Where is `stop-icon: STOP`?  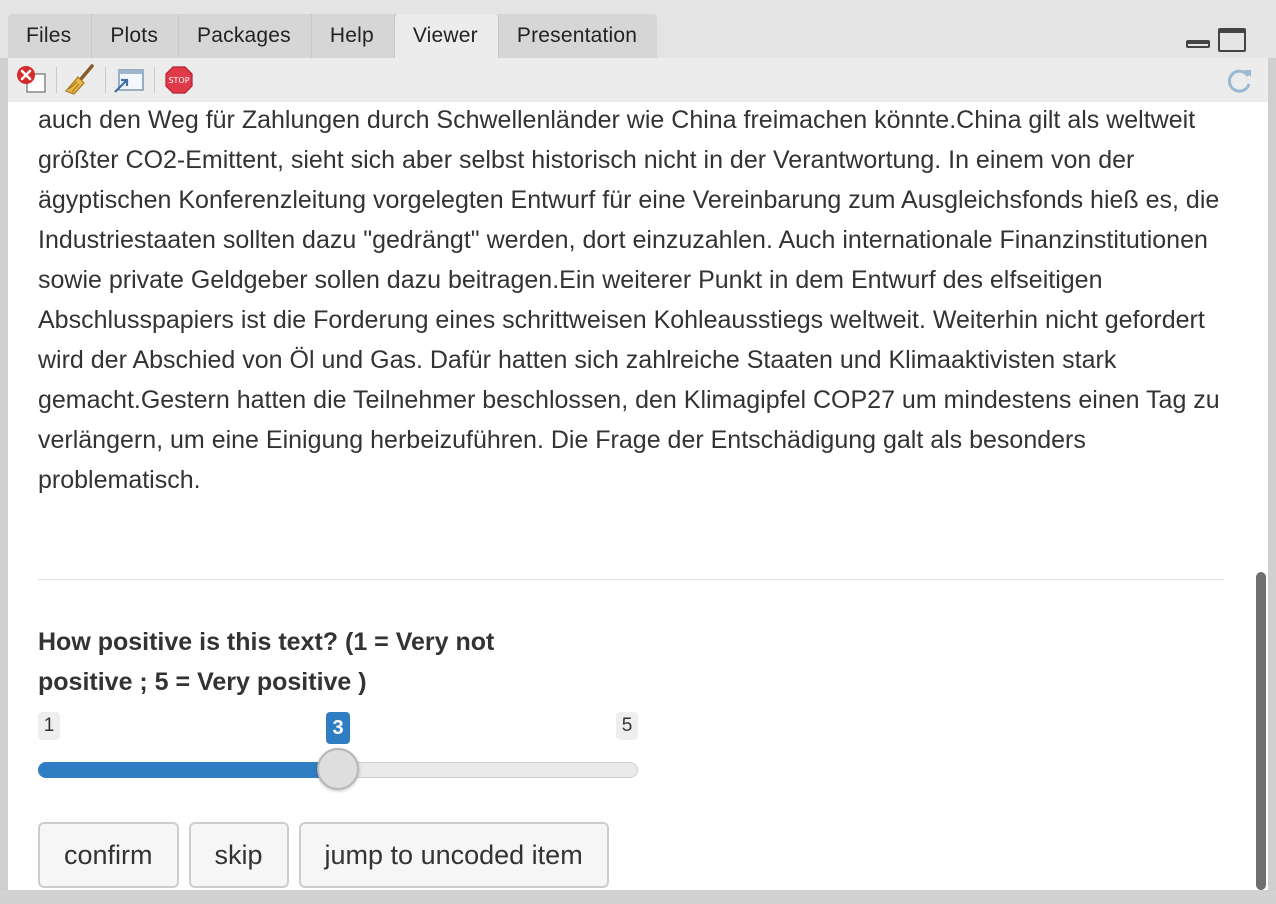
stop-icon: STOP is located at coordinates (179, 80).